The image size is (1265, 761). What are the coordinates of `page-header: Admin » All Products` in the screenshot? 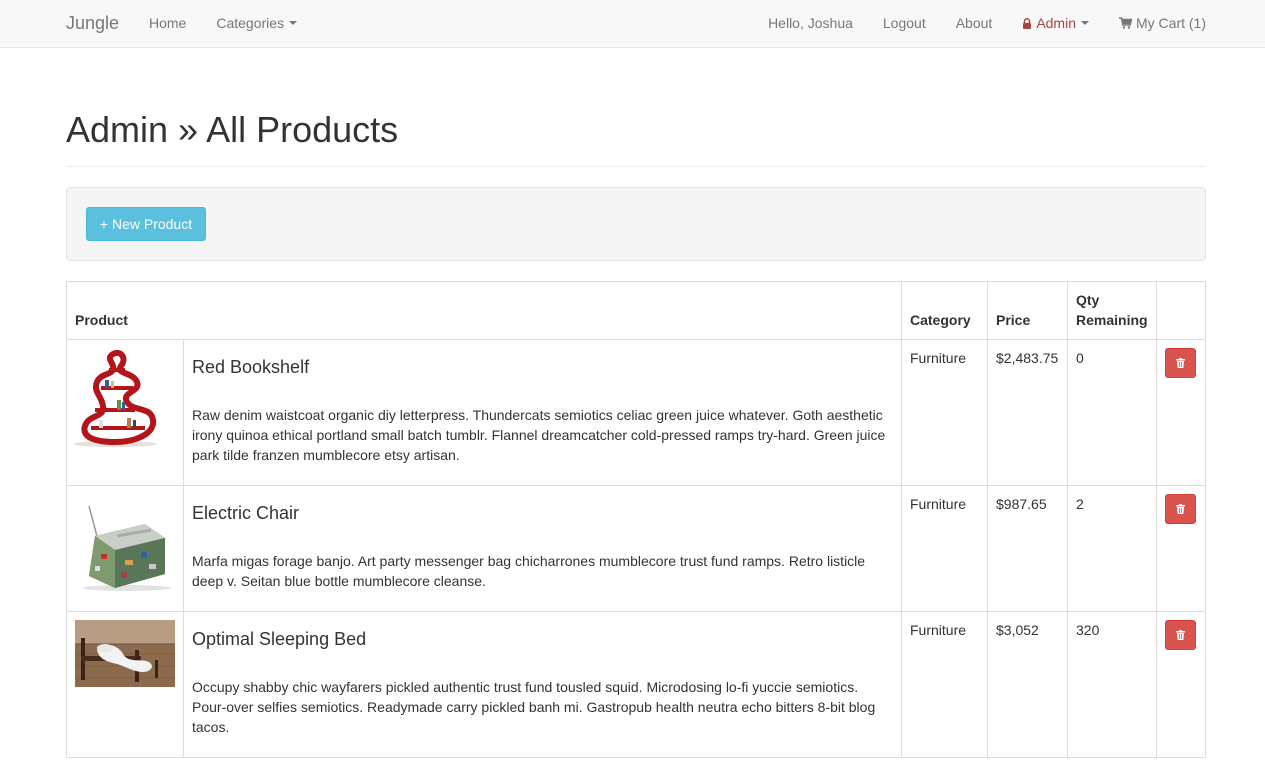 It's located at (636, 136).